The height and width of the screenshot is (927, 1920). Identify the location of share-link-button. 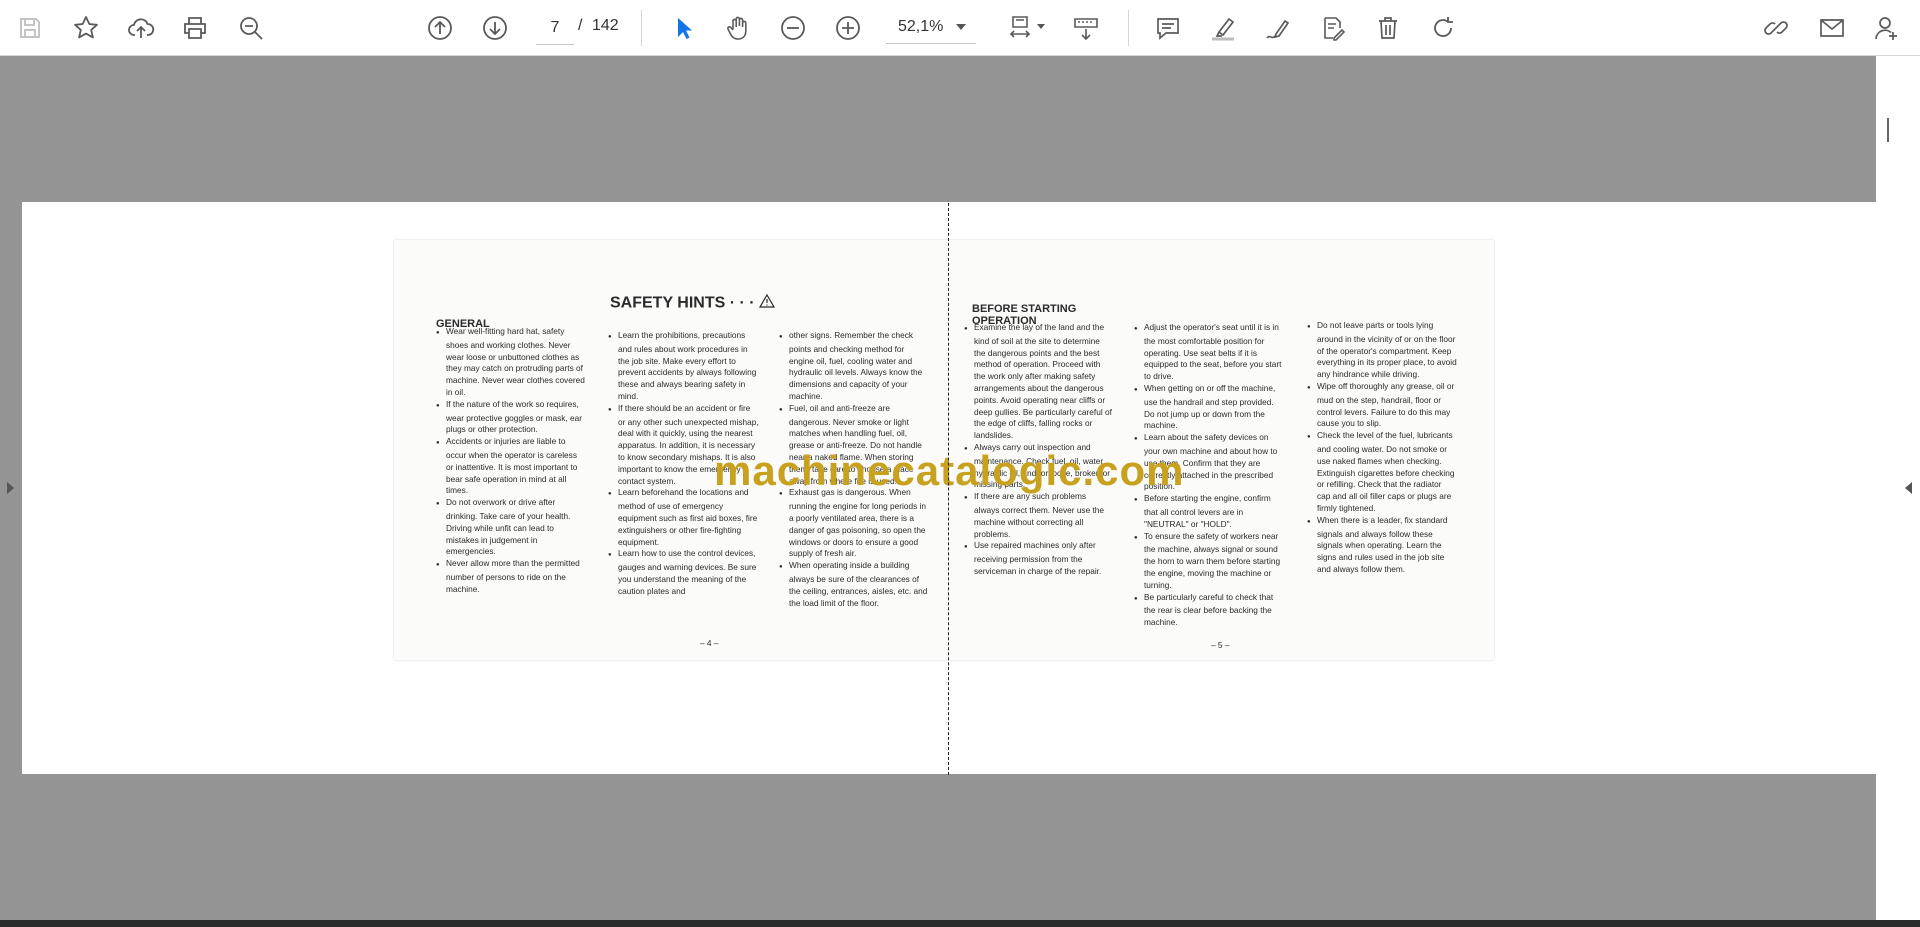
(1776, 28).